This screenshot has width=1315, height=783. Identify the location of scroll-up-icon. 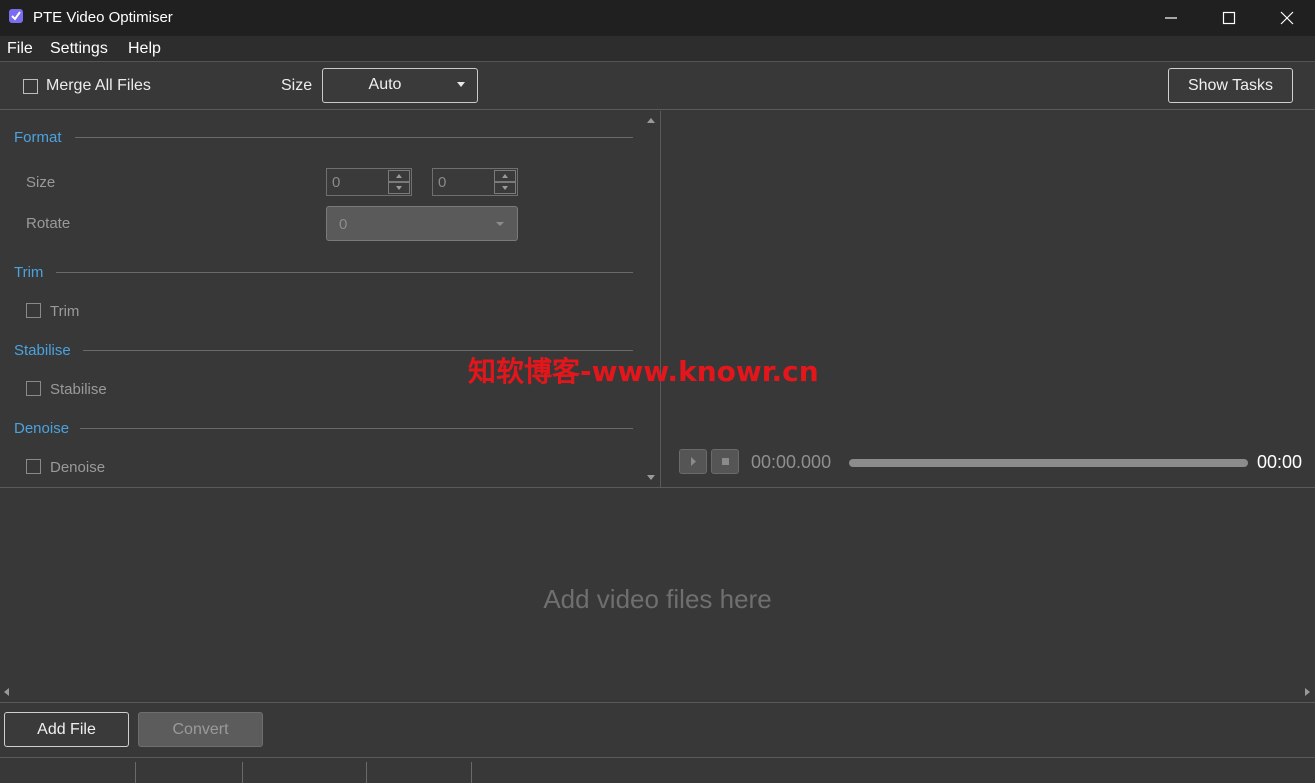
(651, 120).